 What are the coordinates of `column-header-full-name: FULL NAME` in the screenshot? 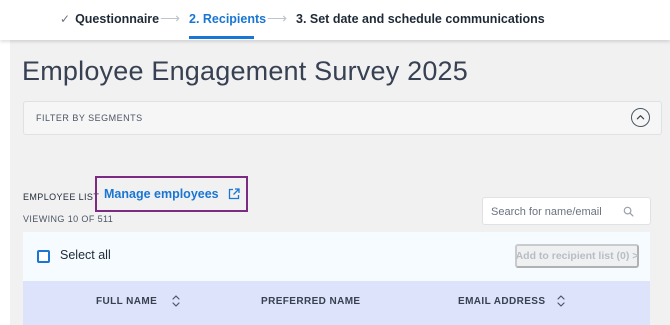 It's located at (126, 301).